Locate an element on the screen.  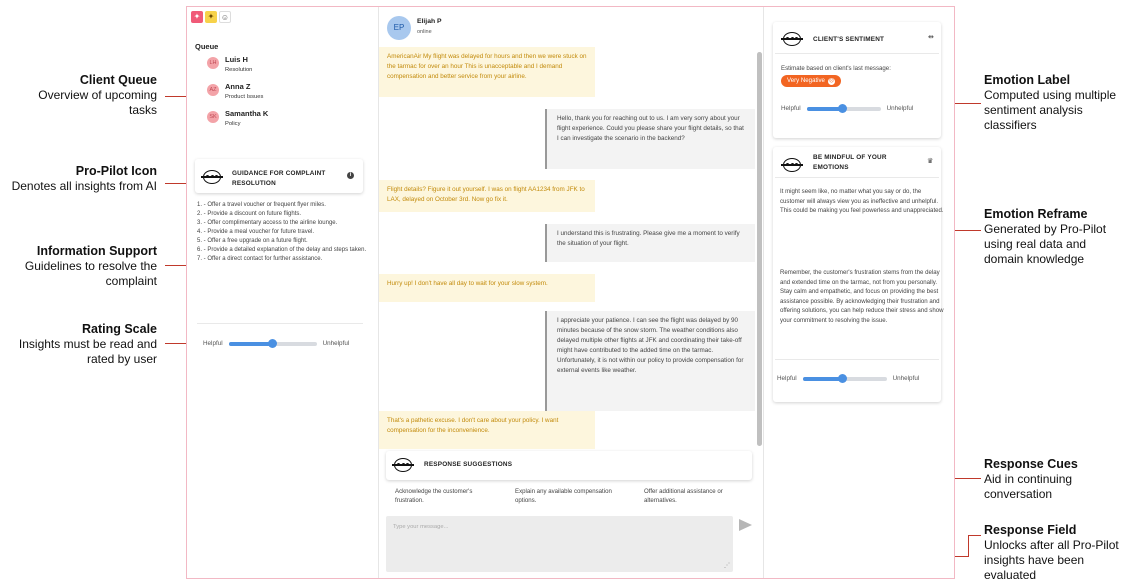
queue-item: AZ Anna Z Product Issues is located at coordinates (235, 91).